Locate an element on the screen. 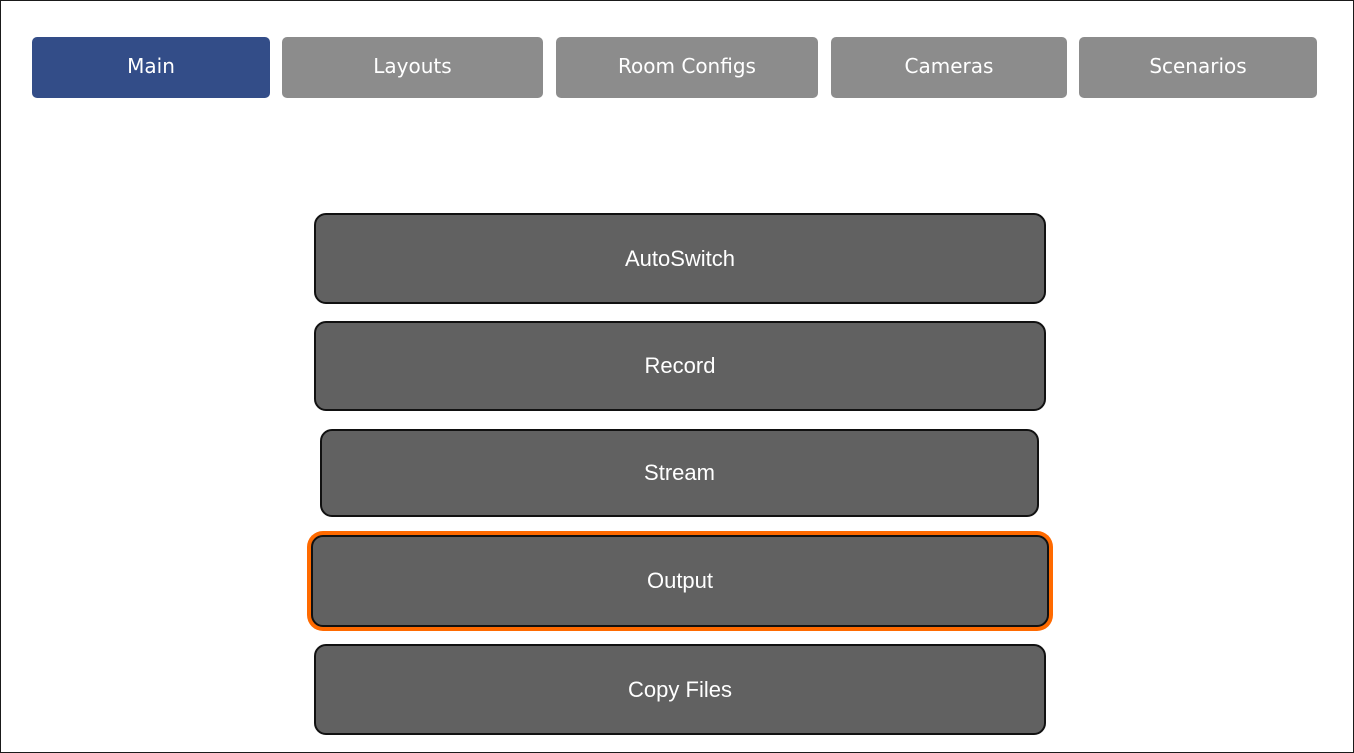 The height and width of the screenshot is (753, 1354). autoswitch-button: AutoSwitch is located at coordinates (680, 258).